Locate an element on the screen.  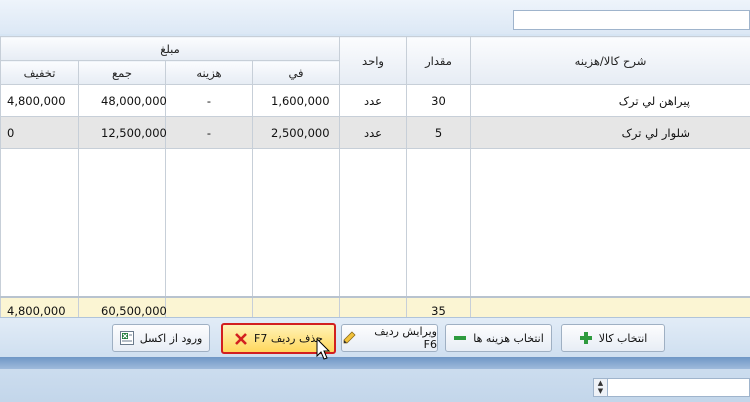
header-amount-group: مبلغ is located at coordinates (170, 48).